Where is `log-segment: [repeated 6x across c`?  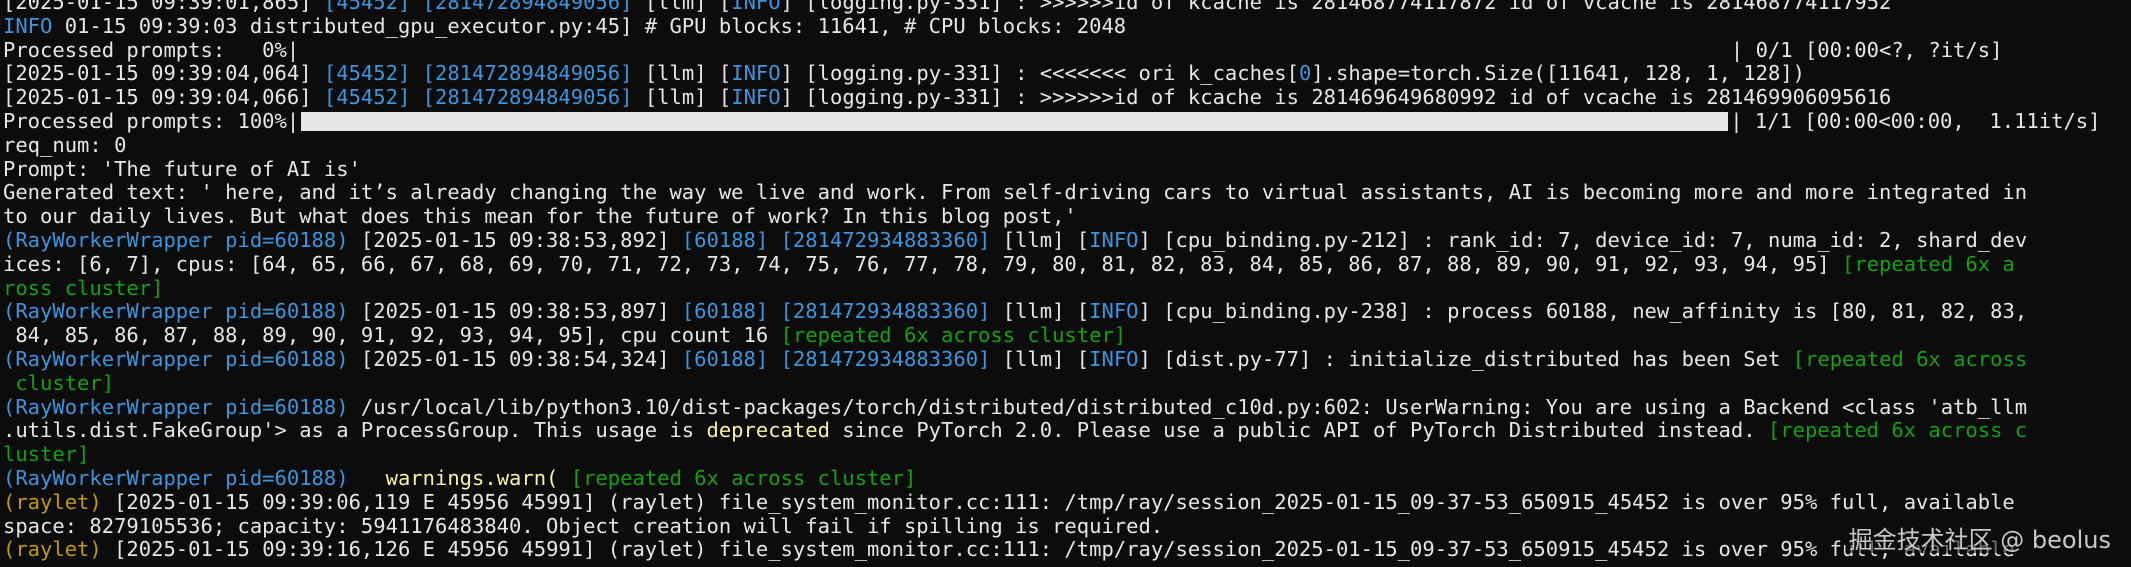
log-segment: [repeated 6x across c is located at coordinates (1897, 430).